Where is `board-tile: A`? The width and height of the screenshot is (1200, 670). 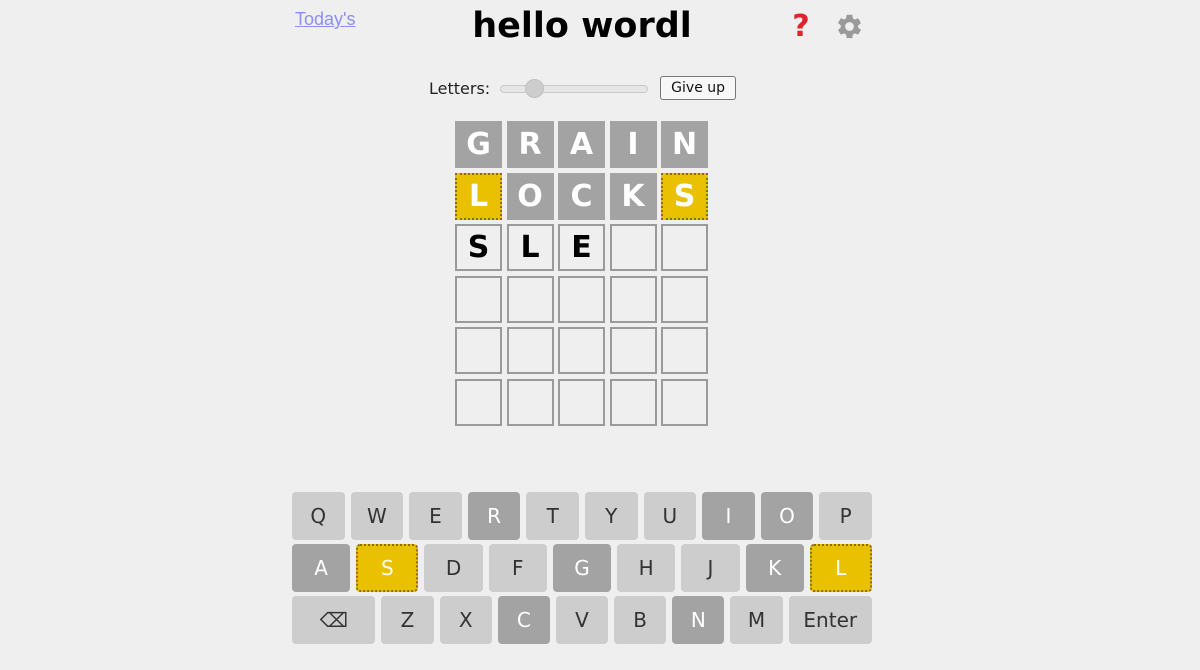 board-tile: A is located at coordinates (581, 144).